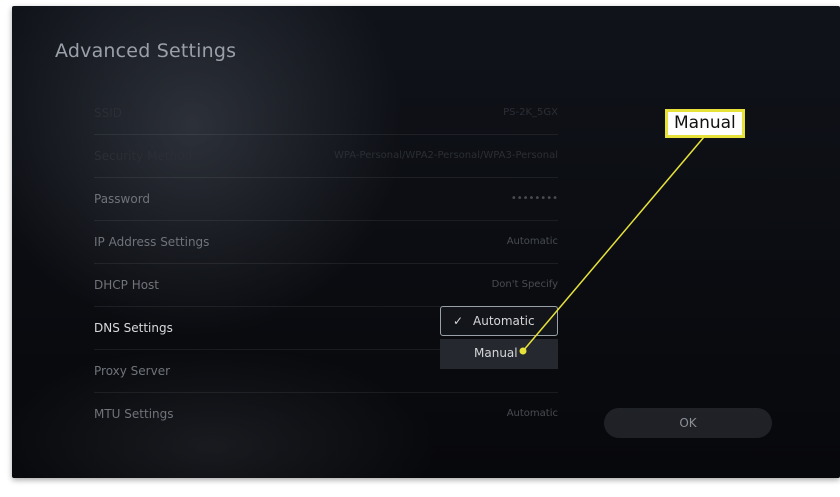 The image size is (840, 497). Describe the element at coordinates (446, 155) in the screenshot. I see `setting-value: WPA-Personal/WPA2-Personal/WPA3-Personal` at that location.